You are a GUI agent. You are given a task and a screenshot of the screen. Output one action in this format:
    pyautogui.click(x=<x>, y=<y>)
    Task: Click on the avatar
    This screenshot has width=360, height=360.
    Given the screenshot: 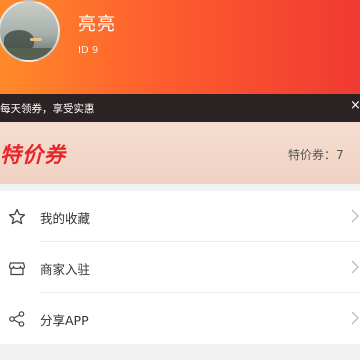 What is the action you would take?
    pyautogui.click(x=30, y=31)
    